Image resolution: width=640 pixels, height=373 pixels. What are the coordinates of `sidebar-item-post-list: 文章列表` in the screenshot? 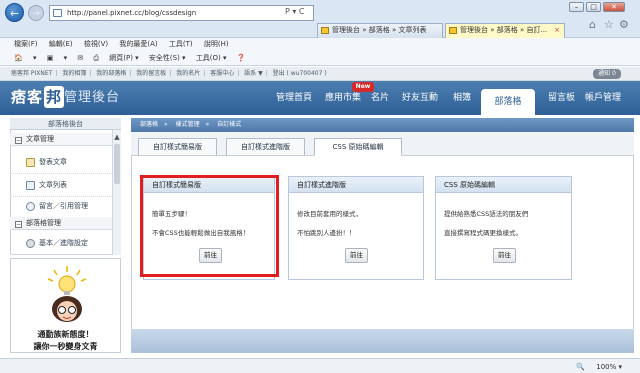 It's located at (61, 185).